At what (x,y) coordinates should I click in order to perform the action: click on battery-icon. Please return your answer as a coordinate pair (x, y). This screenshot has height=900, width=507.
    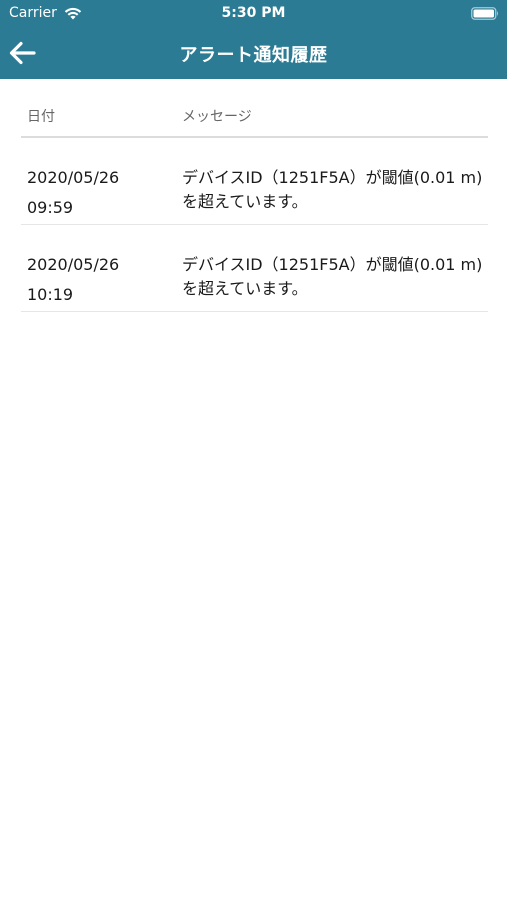
    Looking at the image, I should click on (484, 13).